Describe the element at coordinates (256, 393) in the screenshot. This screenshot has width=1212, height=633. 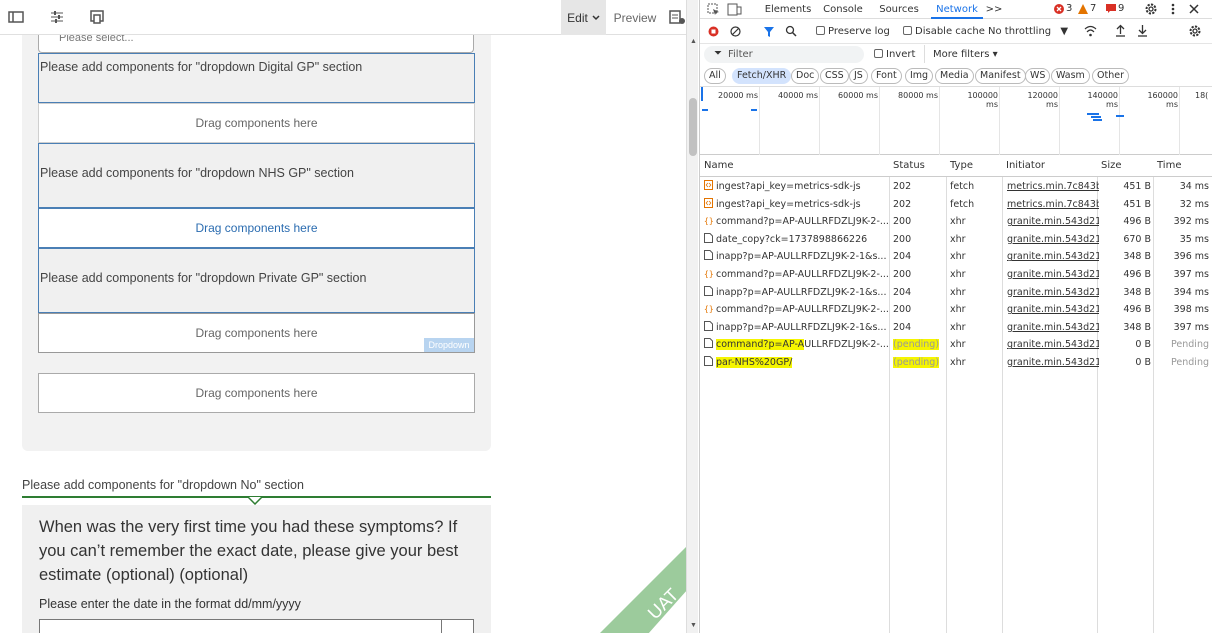
I see `drop-zone-outer: Drag components here` at that location.